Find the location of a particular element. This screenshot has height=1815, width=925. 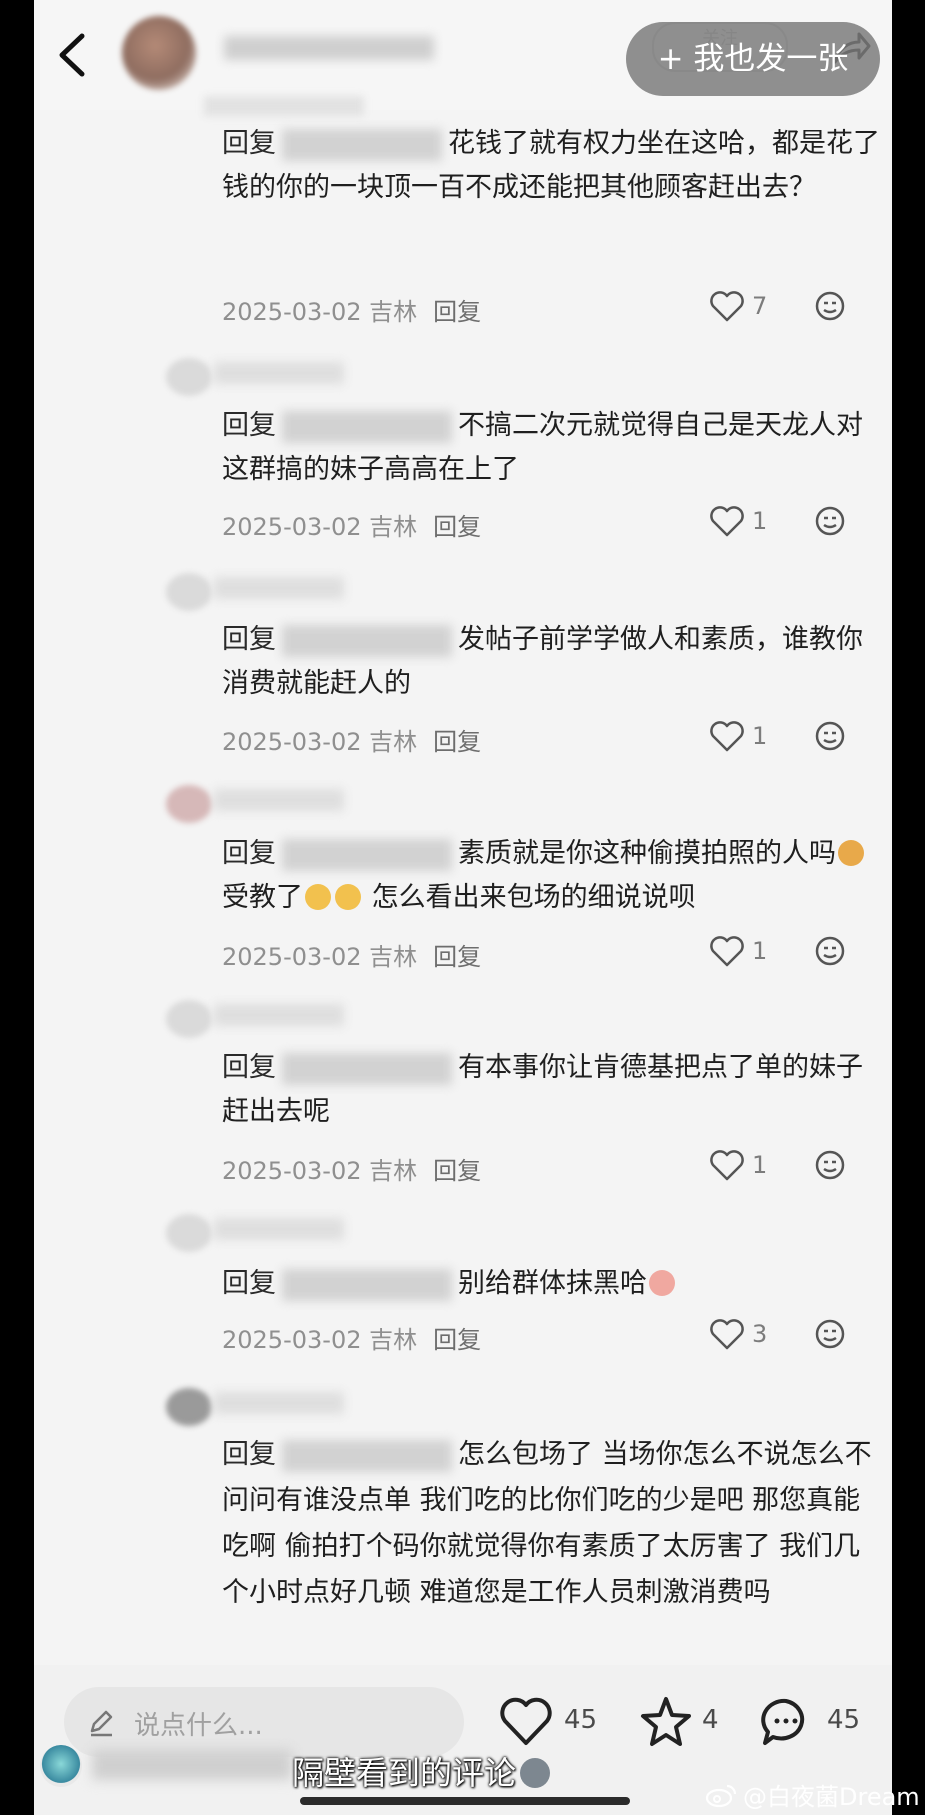

viewer-name-redacted is located at coordinates (192, 1765).